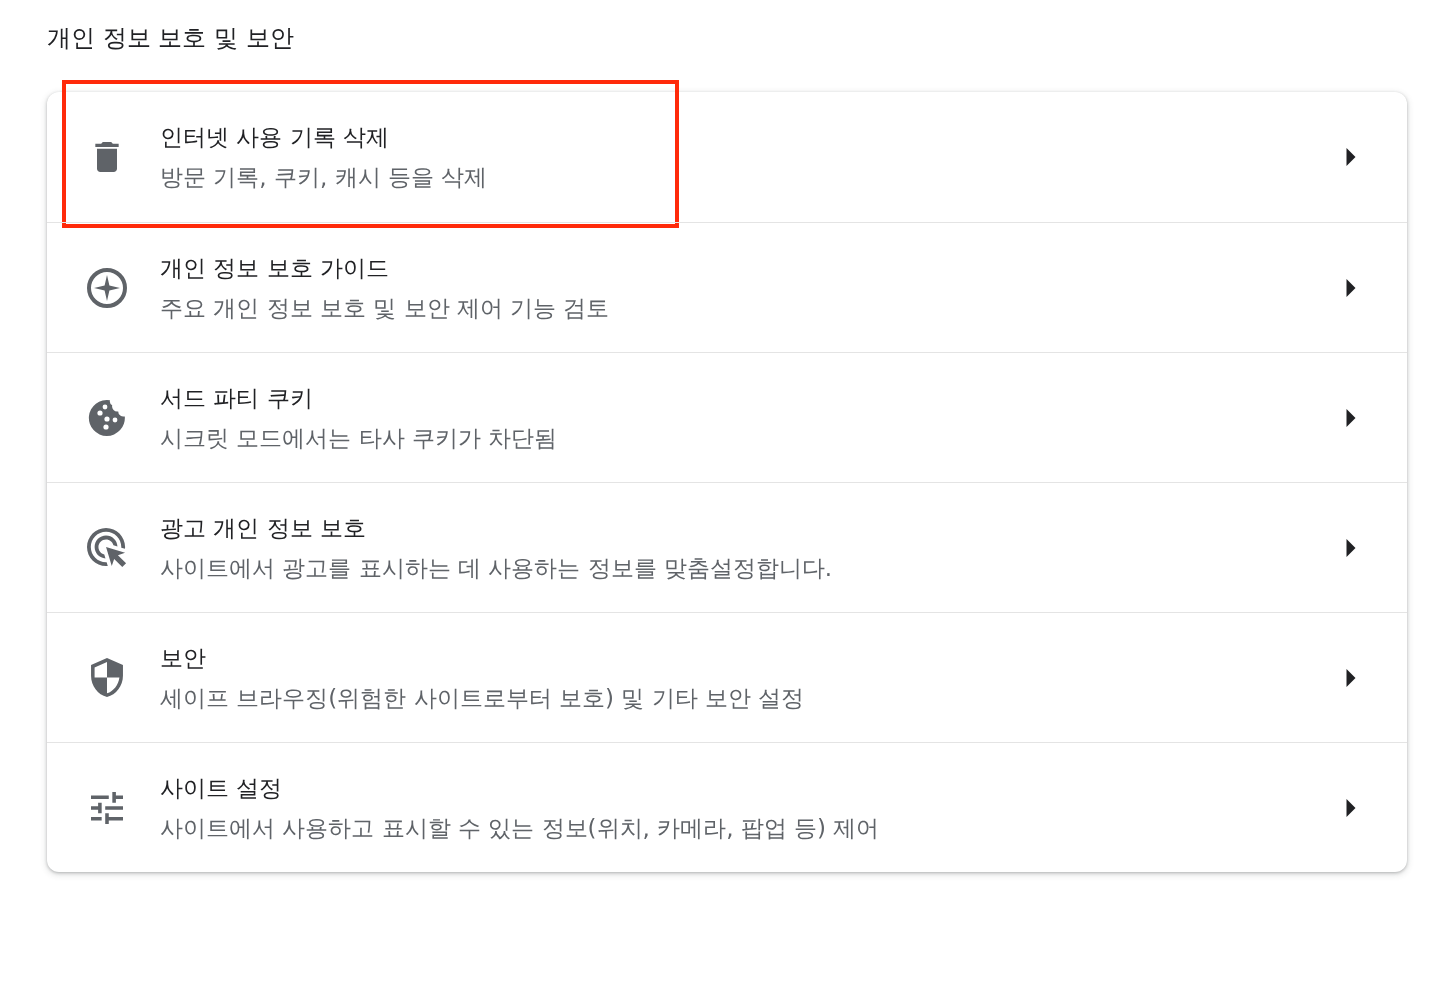 The height and width of the screenshot is (994, 1452). Describe the element at coordinates (727, 677) in the screenshot. I see `settings-row: 보안 세이프 브라우징(위험한 사이트로부터 보호) 및 기타 보안 설정` at that location.